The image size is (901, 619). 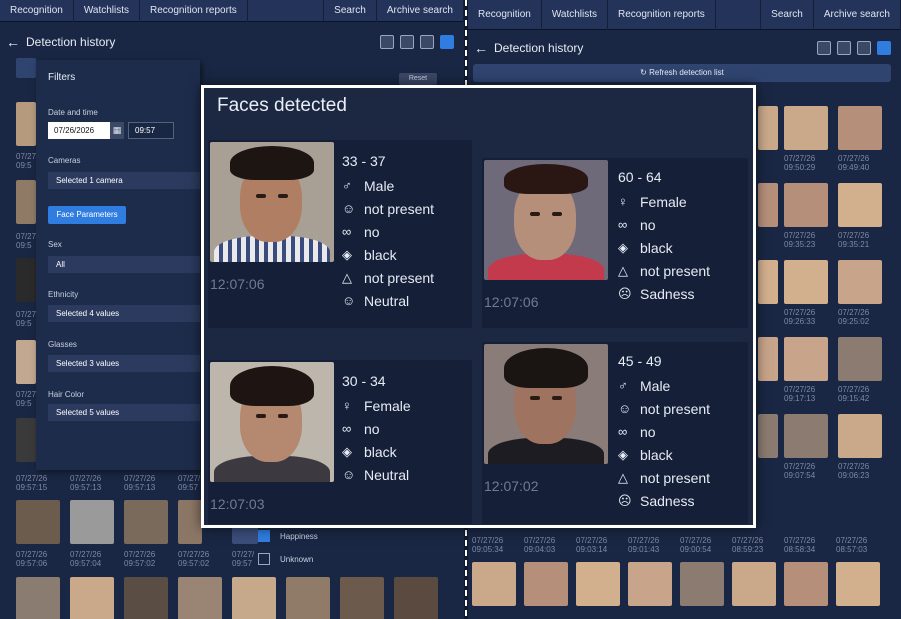 What do you see at coordinates (124, 180) in the screenshot?
I see `cameras-select: Selected 1 camera` at bounding box center [124, 180].